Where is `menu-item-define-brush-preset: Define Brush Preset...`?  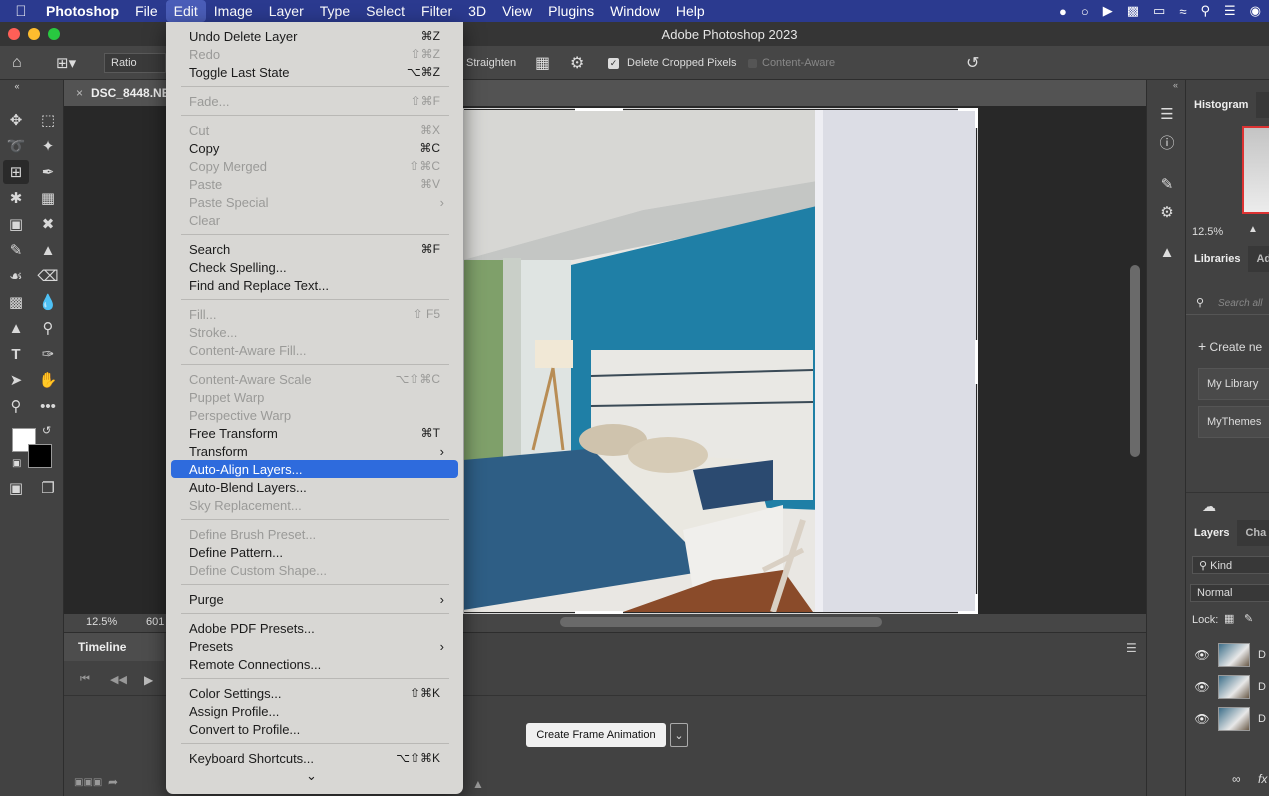
menu-item-define-brush-preset: Define Brush Preset... is located at coordinates (314, 534).